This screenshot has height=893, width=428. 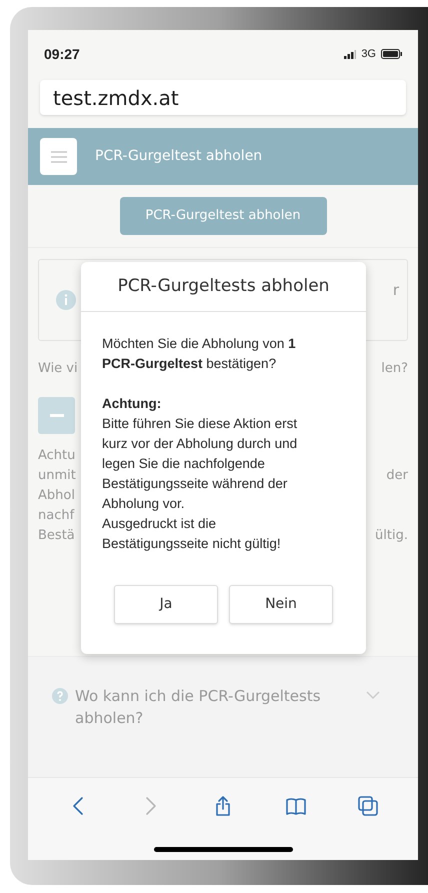 I want to click on chevron-icon, so click(x=373, y=695).